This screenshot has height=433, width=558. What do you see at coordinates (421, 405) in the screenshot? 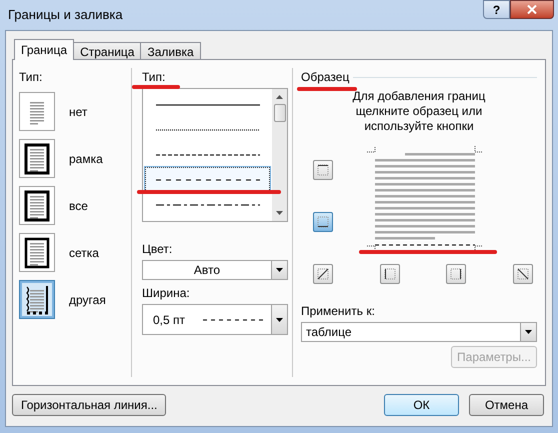
I see `ok-button: ОК` at bounding box center [421, 405].